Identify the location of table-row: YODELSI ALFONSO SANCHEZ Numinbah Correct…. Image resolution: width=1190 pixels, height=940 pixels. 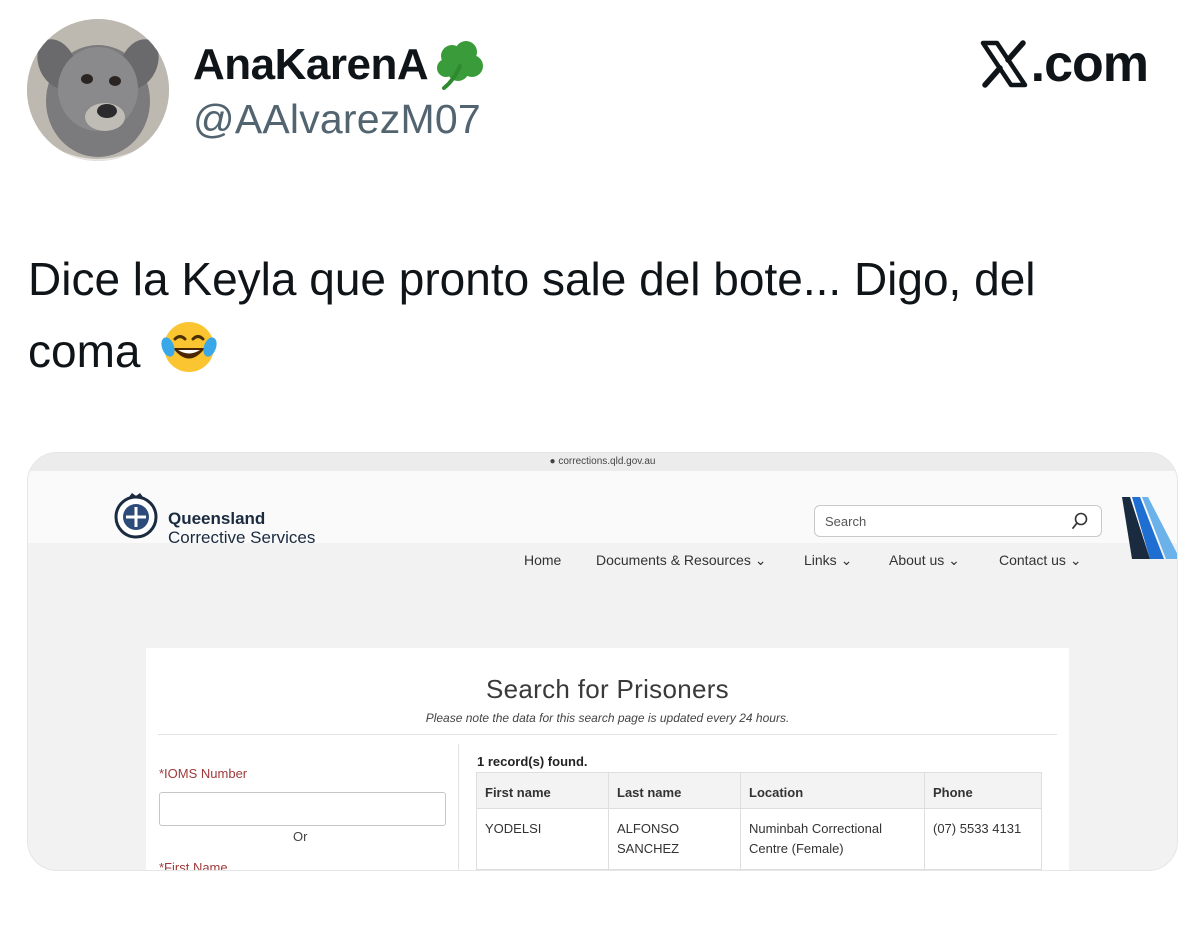
(759, 839).